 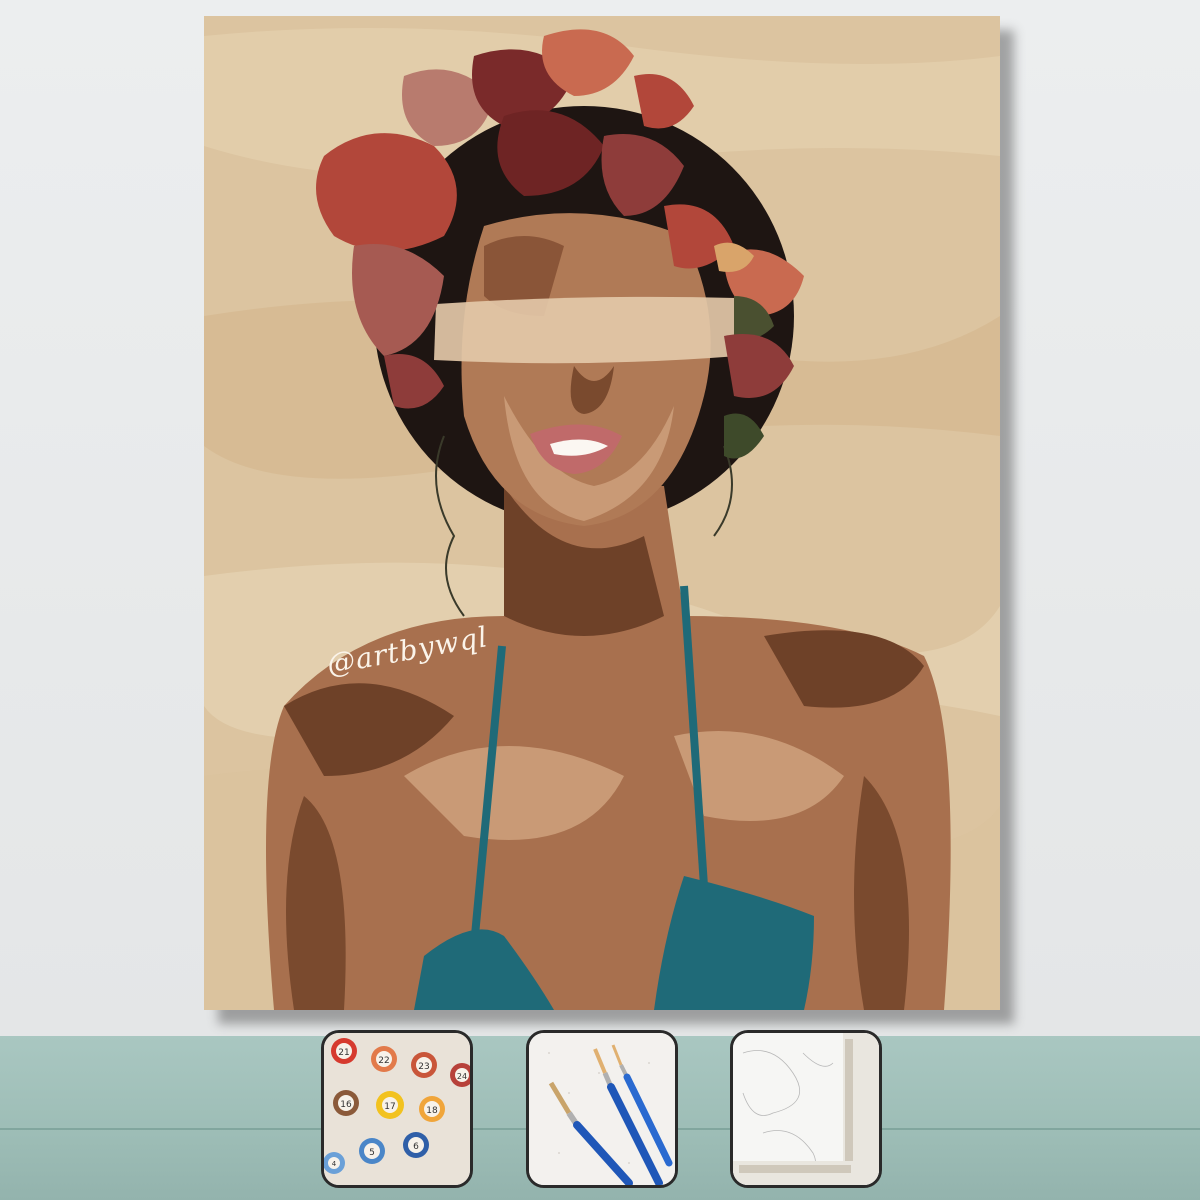 What do you see at coordinates (462, 1076) in the screenshot?
I see `pot-number: 24` at bounding box center [462, 1076].